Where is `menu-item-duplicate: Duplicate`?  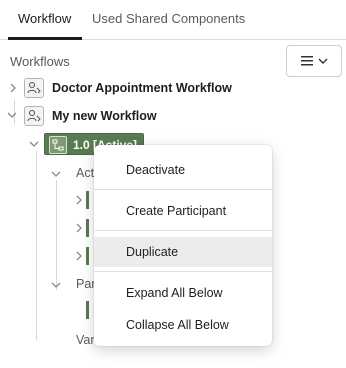
menu-item-duplicate: Duplicate is located at coordinates (183, 252).